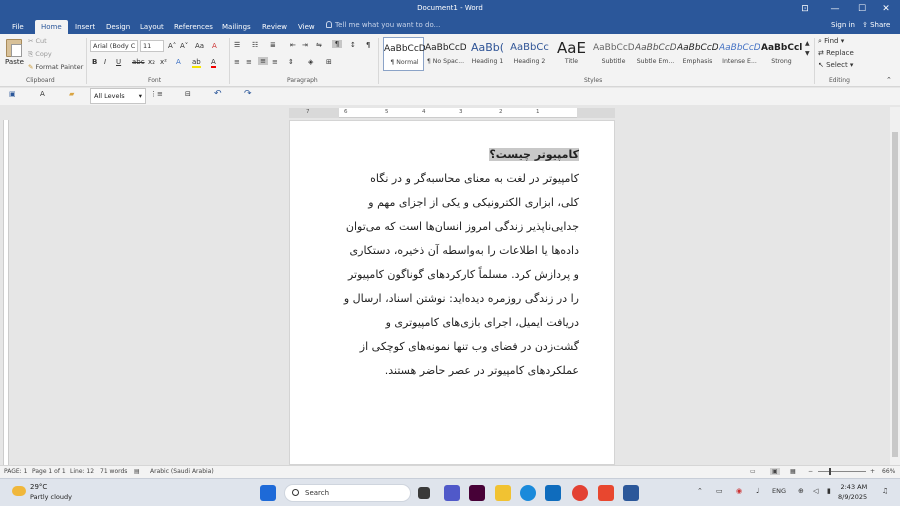  Describe the element at coordinates (118, 62) in the screenshot. I see `underline-button: U` at that location.